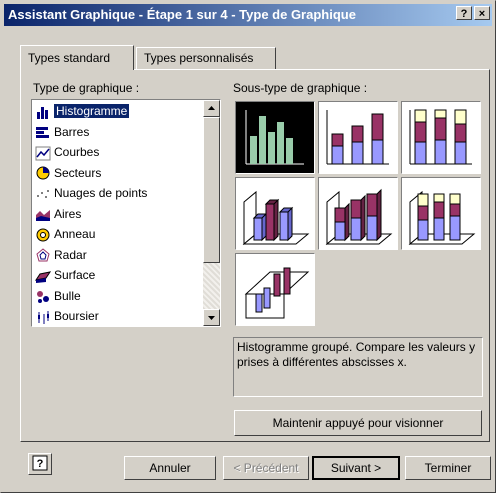 The width and height of the screenshot is (498, 495). I want to click on chart-type-label: Type de graphique :, so click(86, 88).